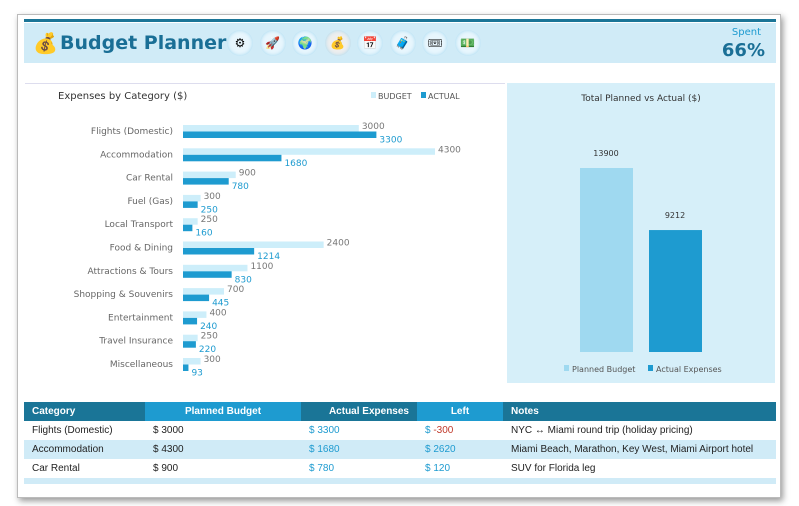  I want to click on category-label: Travel Insurance, so click(135, 342).